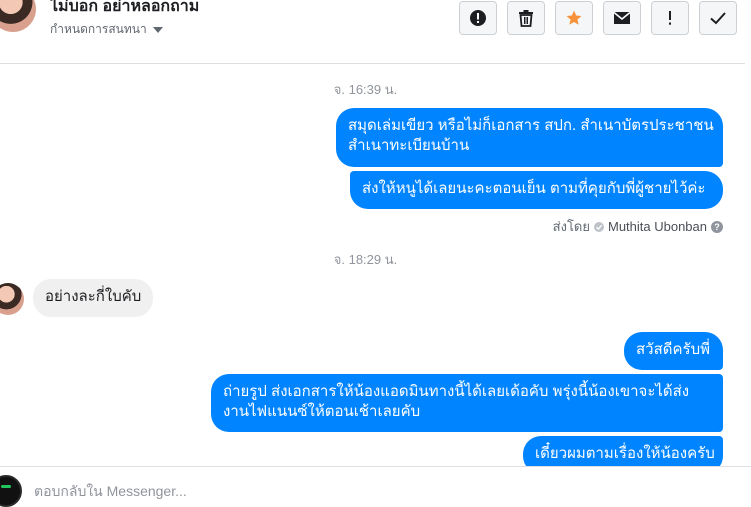 The image size is (751, 507). What do you see at coordinates (375, 32) in the screenshot?
I see `conversation-header: ไม่บอก อย่าหลอกถาม กำหนดการสนทนา` at bounding box center [375, 32].